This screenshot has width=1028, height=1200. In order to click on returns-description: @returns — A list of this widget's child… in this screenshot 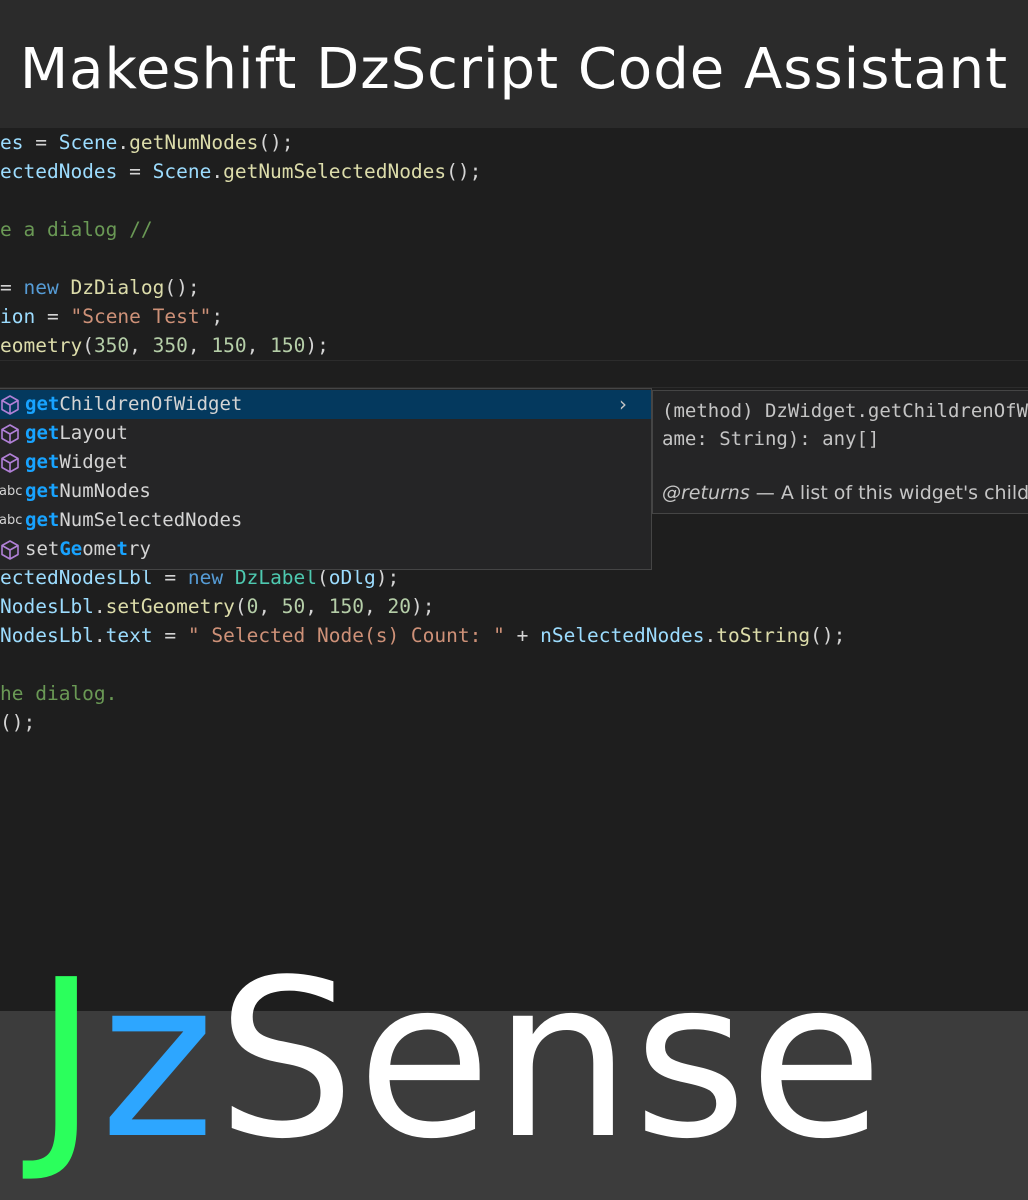, I will do `click(845, 493)`.